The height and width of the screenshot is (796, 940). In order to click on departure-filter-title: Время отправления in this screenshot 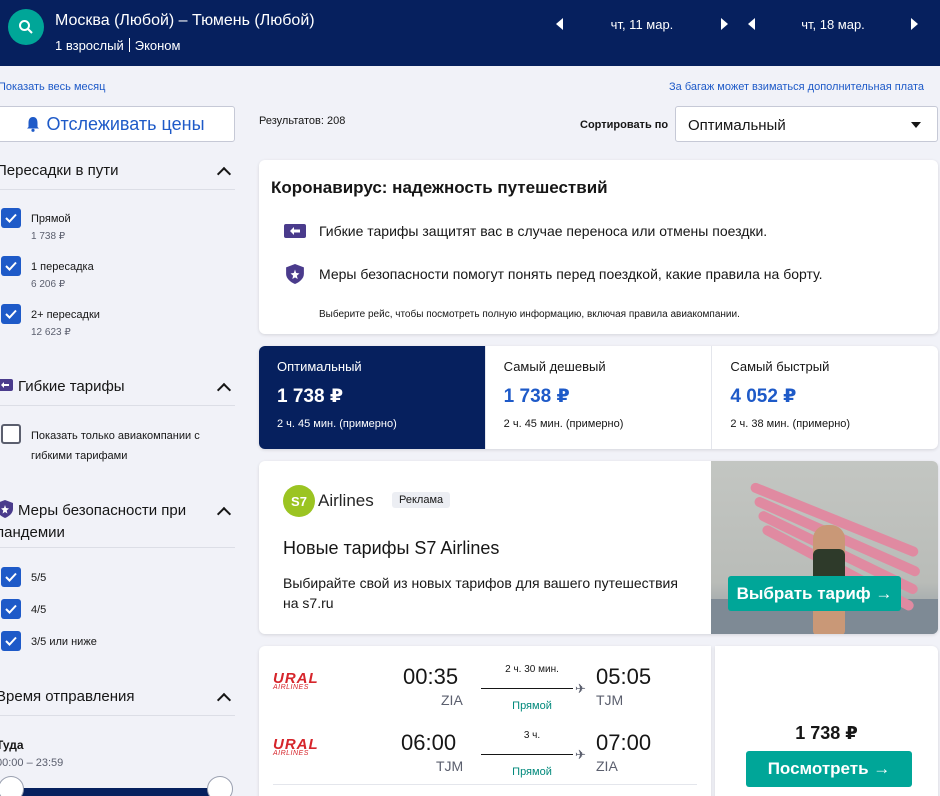, I will do `click(67, 696)`.